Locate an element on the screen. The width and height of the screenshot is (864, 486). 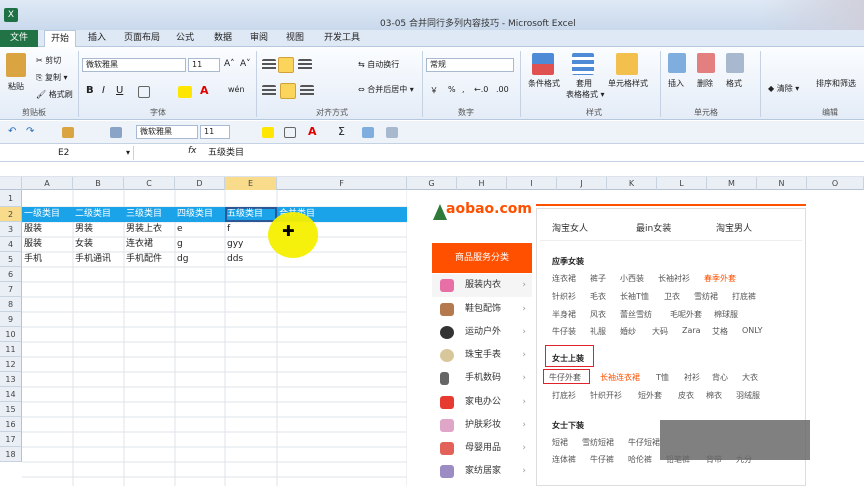
col-header-g: G is located at coordinates (432, 183).